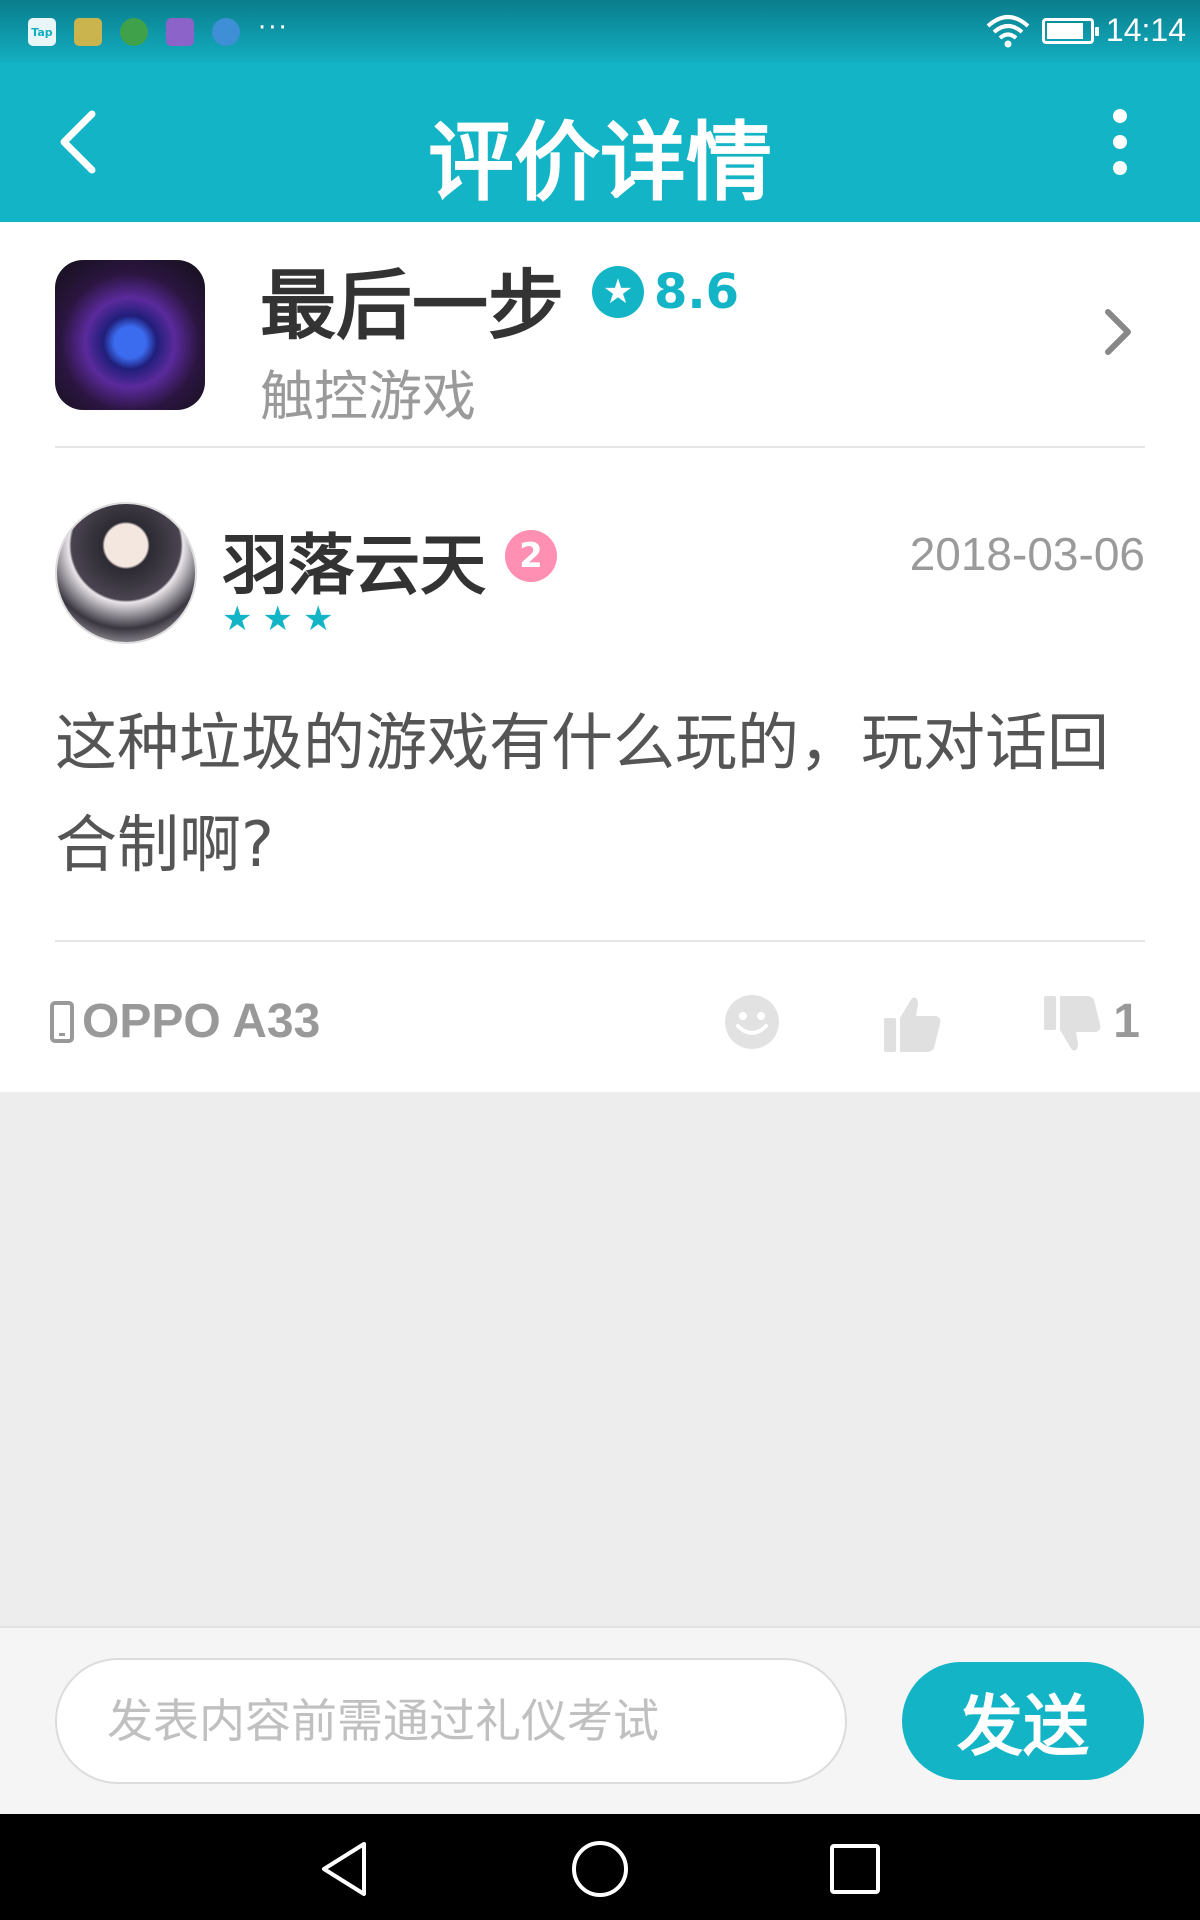 This screenshot has height=1920, width=1200. What do you see at coordinates (912, 1024) in the screenshot?
I see `thumbs-up-icon` at bounding box center [912, 1024].